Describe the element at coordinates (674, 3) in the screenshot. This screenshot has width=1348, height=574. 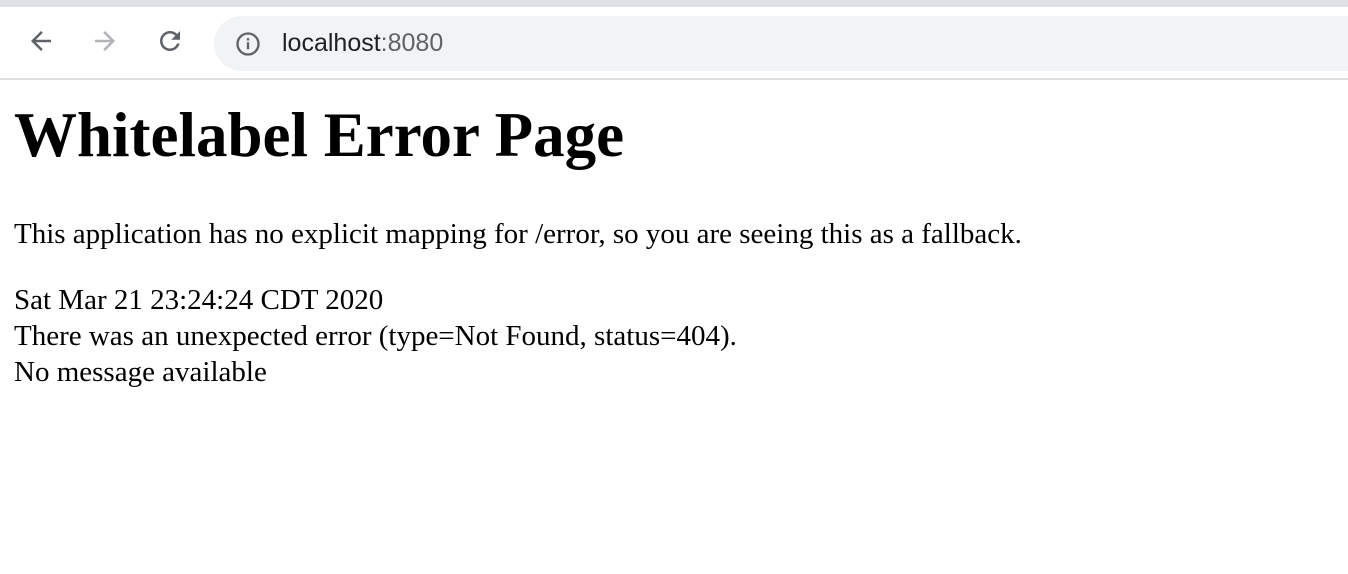
I see `tab-strip` at that location.